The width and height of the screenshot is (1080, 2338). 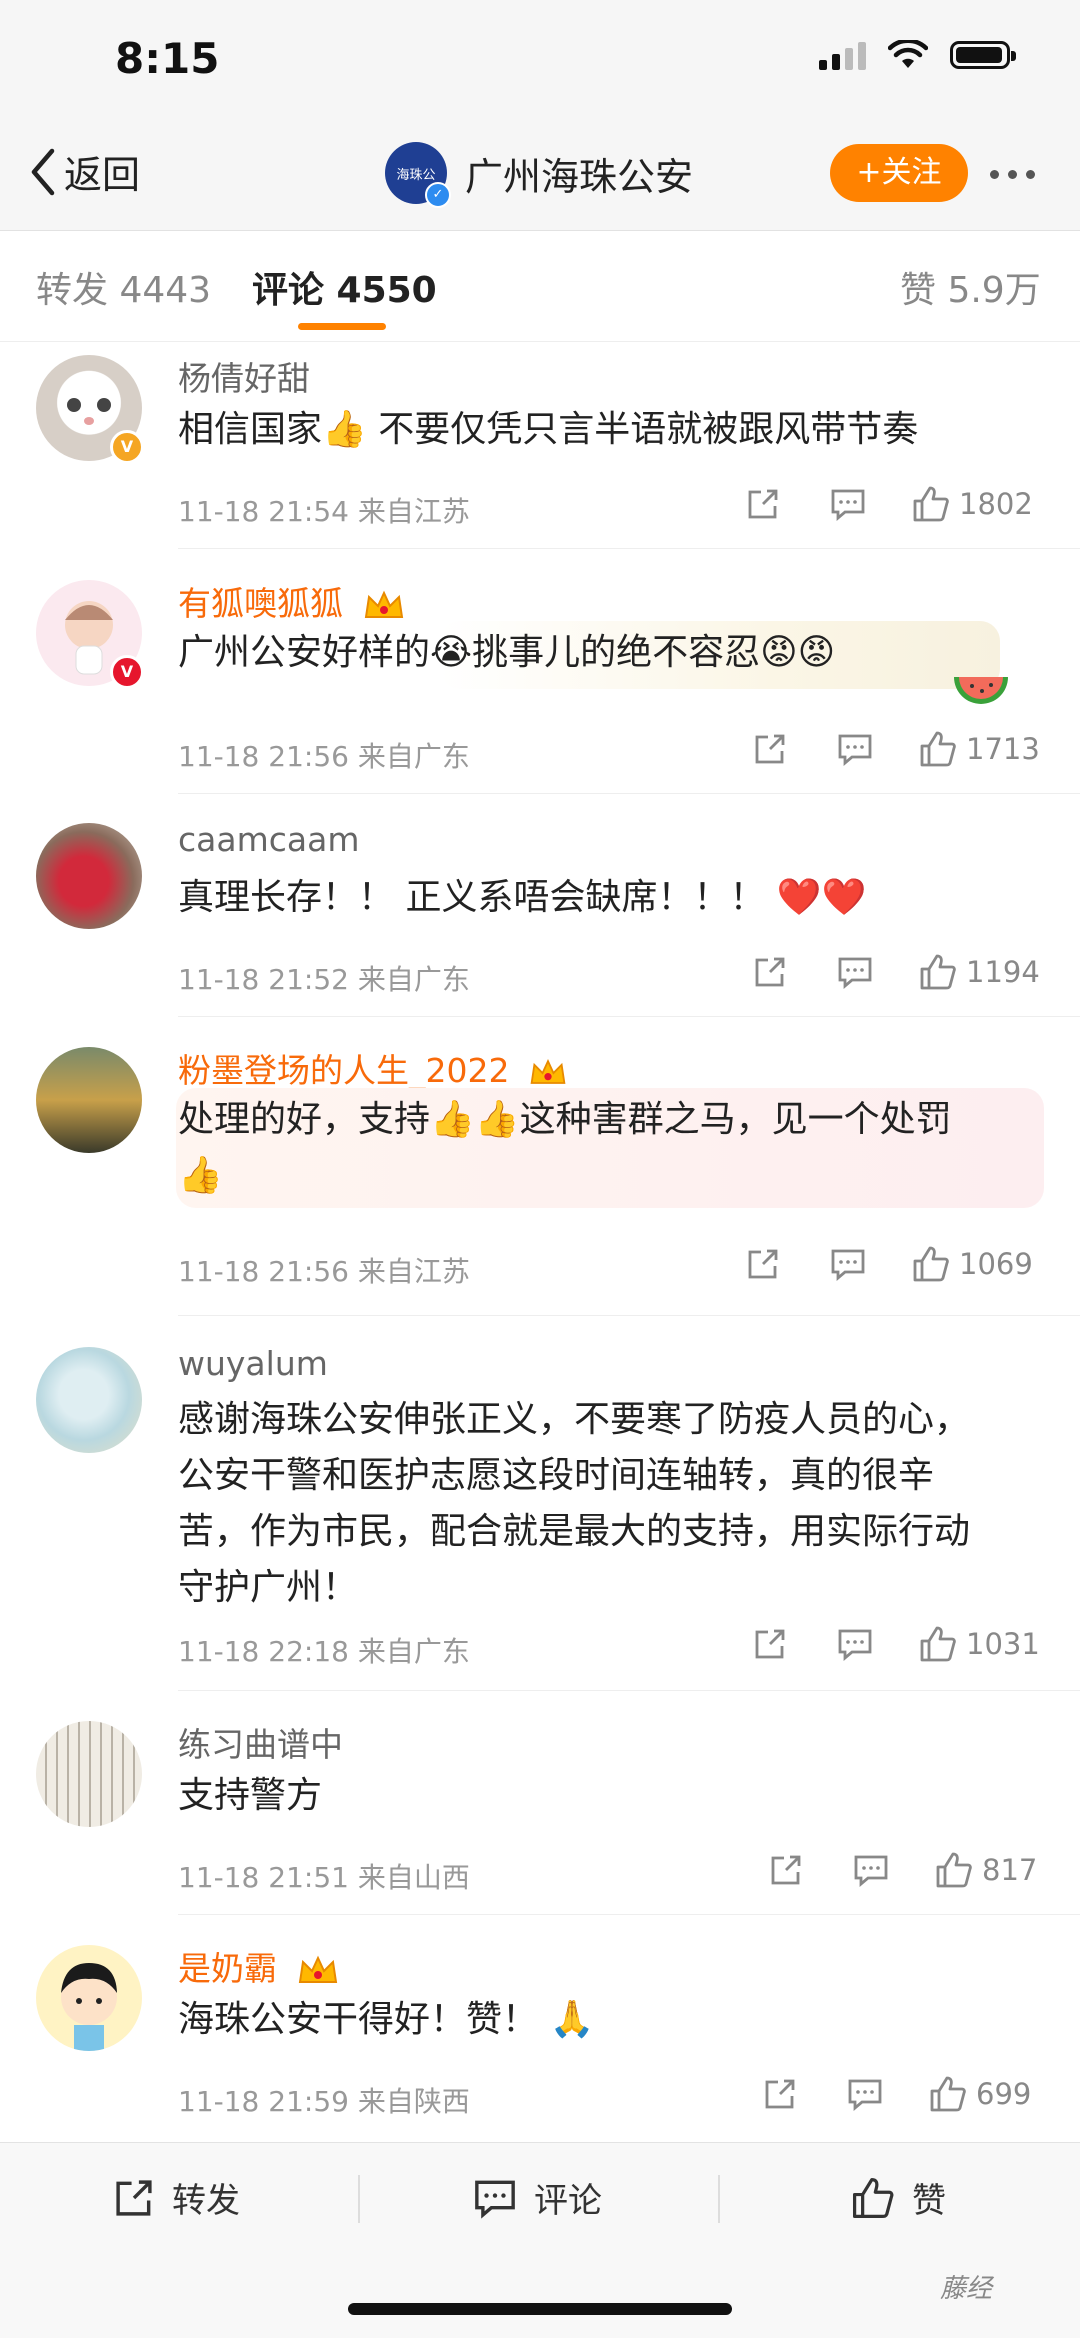 What do you see at coordinates (540, 2030) in the screenshot?
I see `comment-item: 是奶霸 海珠公安干得好！赞！ 🙏 11-18 21:59 来自陕西 699` at bounding box center [540, 2030].